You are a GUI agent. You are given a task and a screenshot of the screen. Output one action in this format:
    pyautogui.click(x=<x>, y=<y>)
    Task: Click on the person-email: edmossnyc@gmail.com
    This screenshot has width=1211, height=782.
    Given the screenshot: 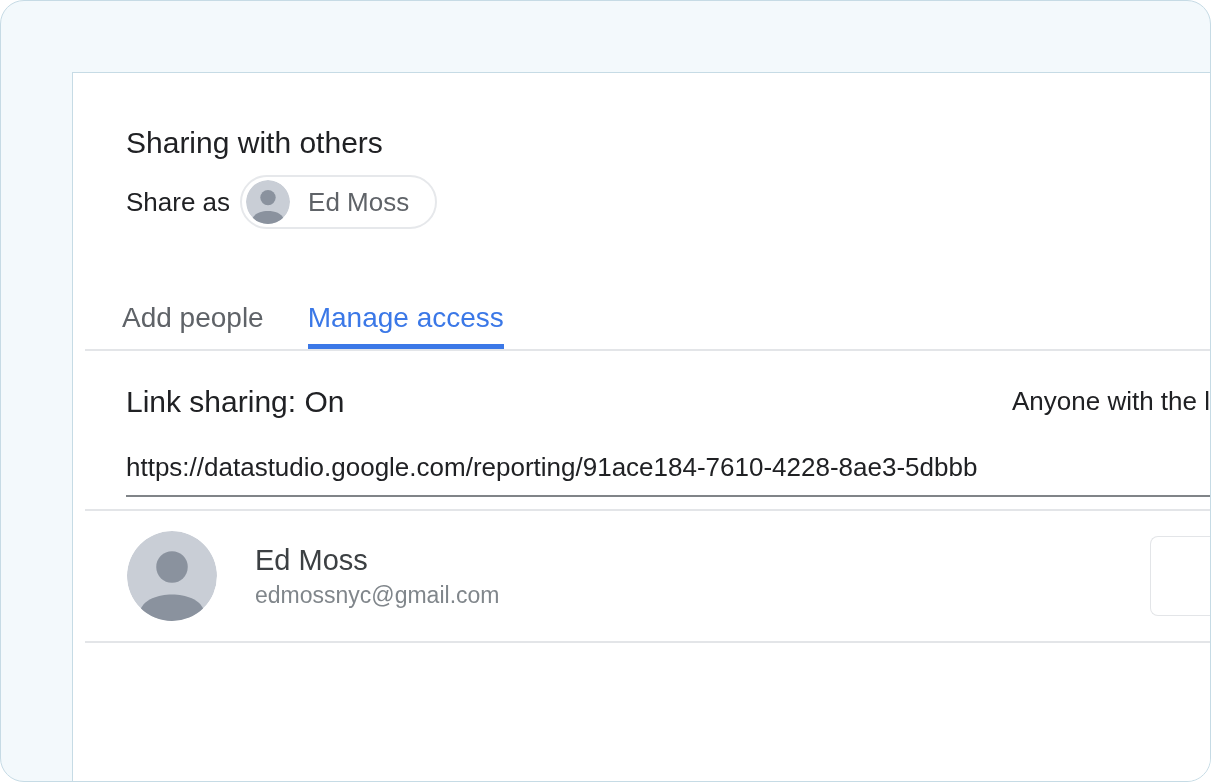 What is the action you would take?
    pyautogui.click(x=378, y=595)
    